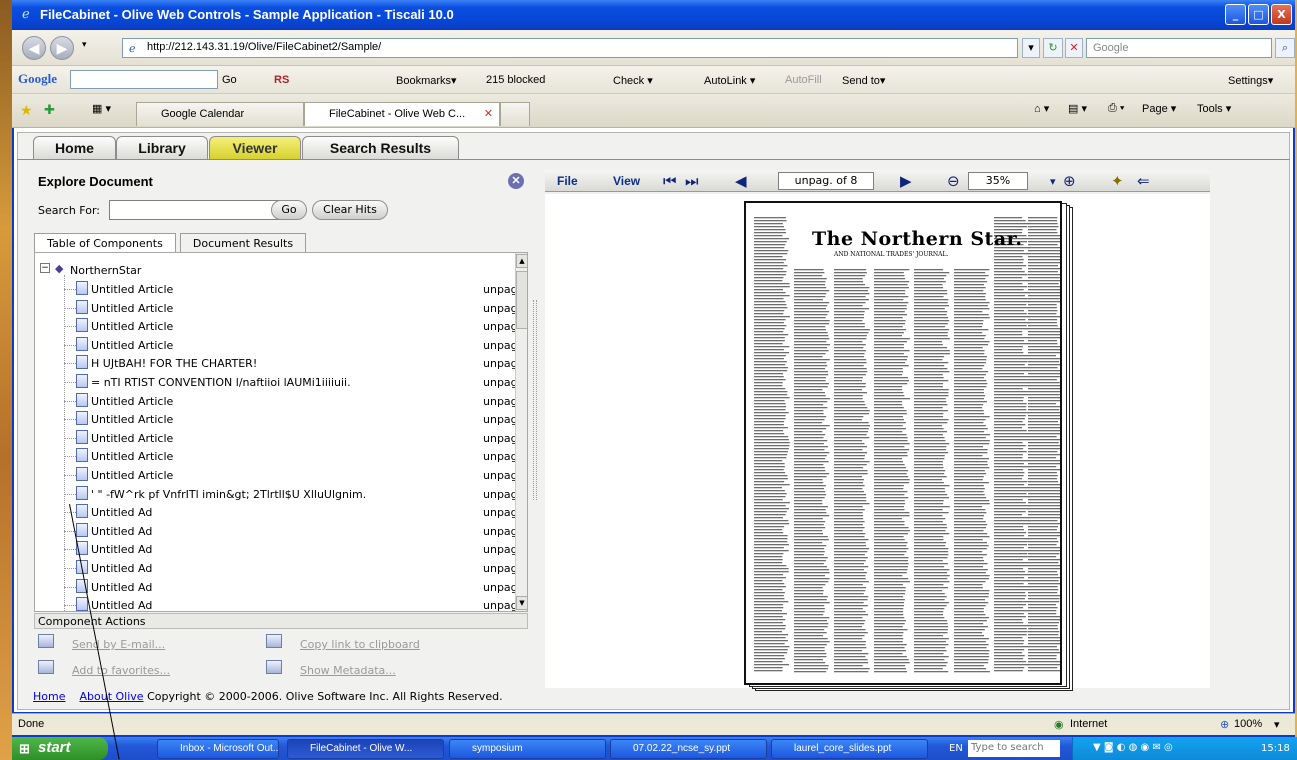  Describe the element at coordinates (567, 181) in the screenshot. I see `file-menu: File` at that location.